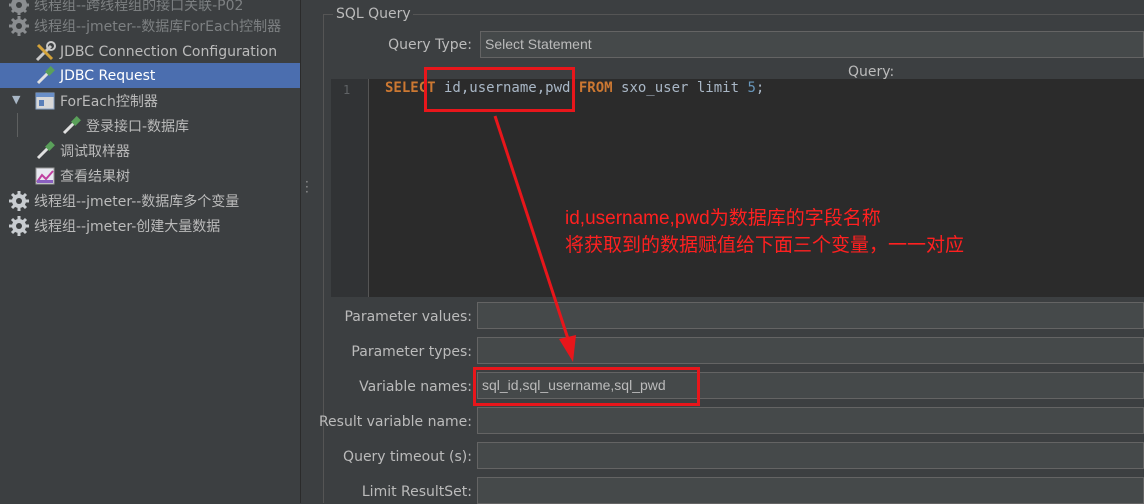  What do you see at coordinates (812, 44) in the screenshot?
I see `query-type-select: Select Statement` at bounding box center [812, 44].